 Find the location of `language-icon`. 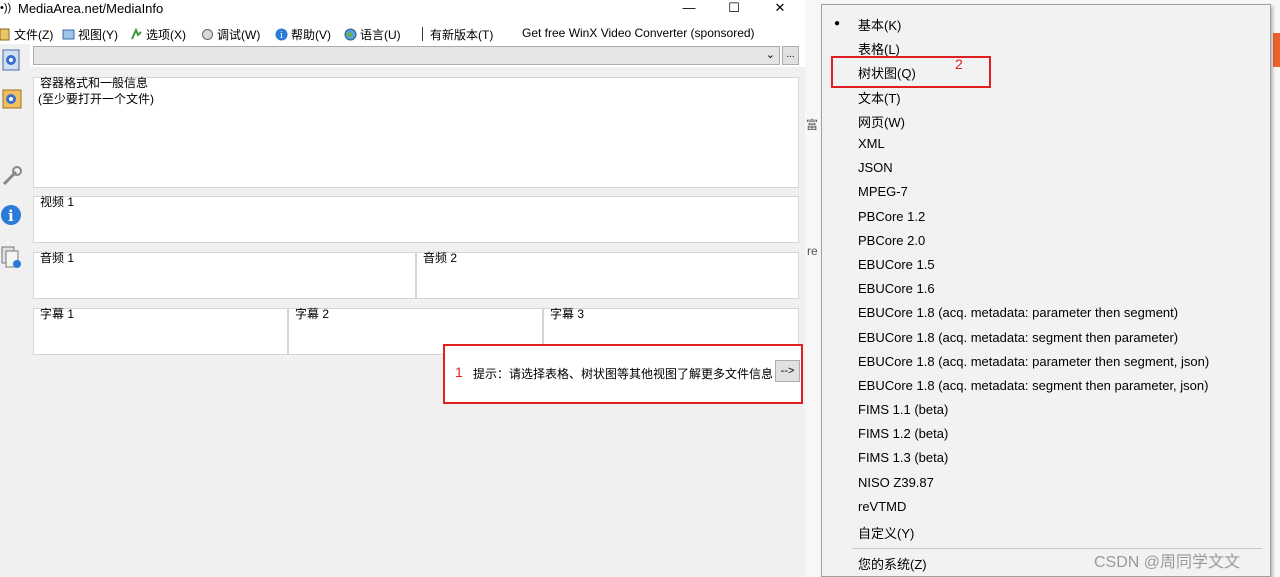

language-icon is located at coordinates (350, 34).